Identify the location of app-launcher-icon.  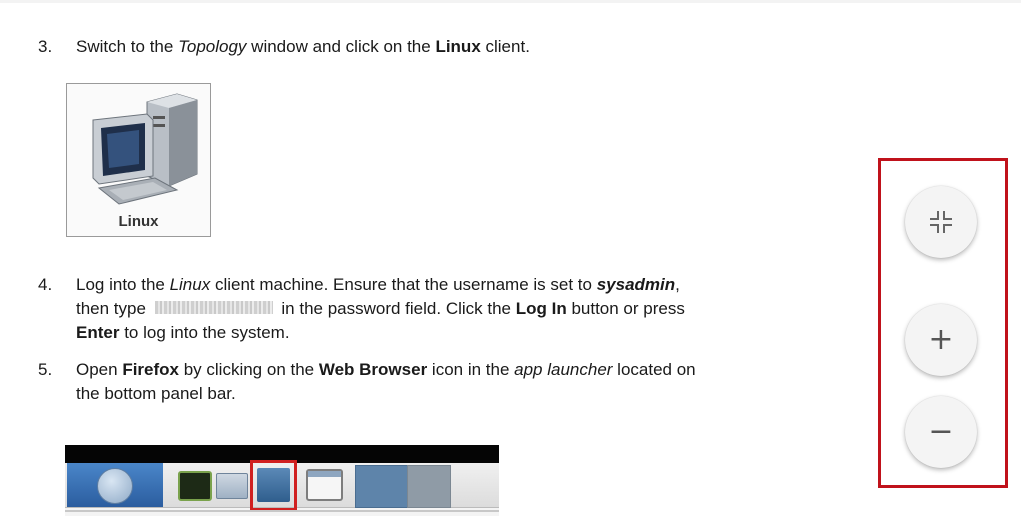
(115, 485).